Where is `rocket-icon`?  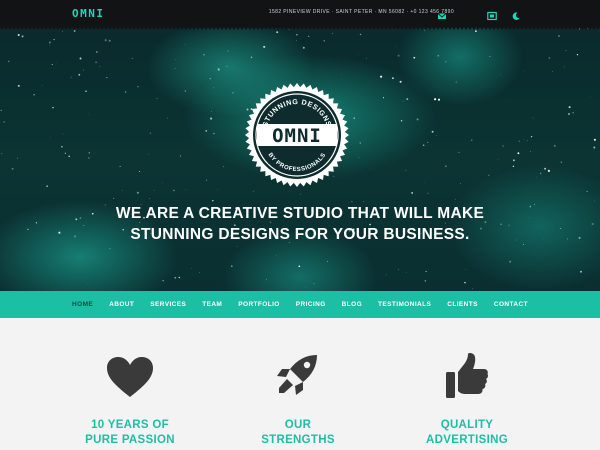
rocket-icon is located at coordinates (297, 375).